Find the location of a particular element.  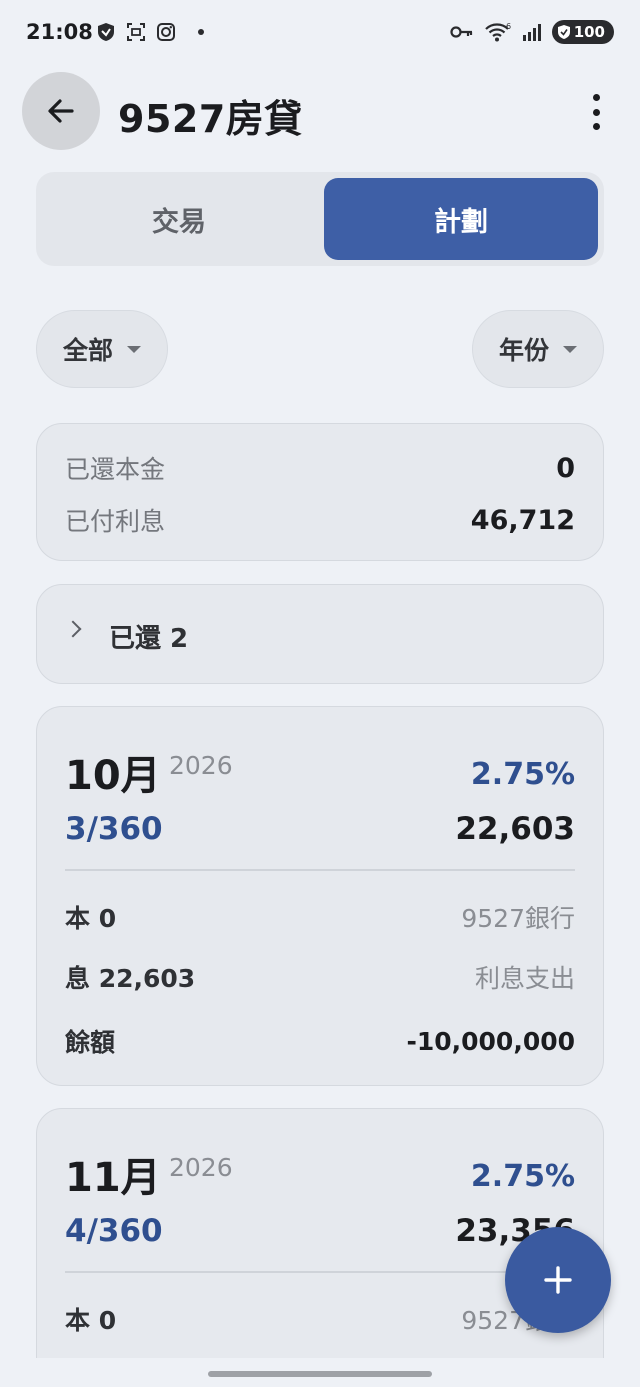

schedule-amount: 22,603 is located at coordinates (515, 829).